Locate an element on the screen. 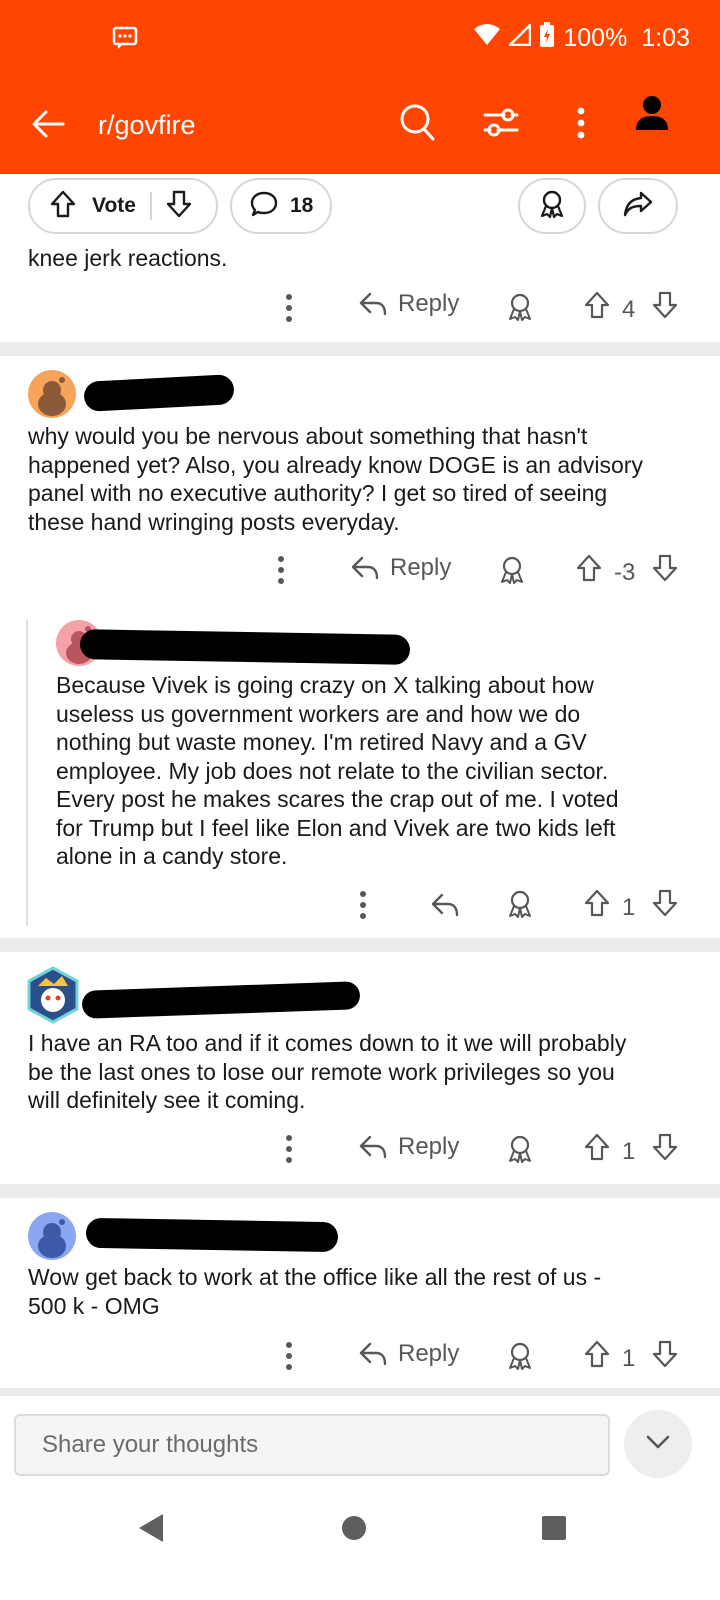 Image resolution: width=720 pixels, height=1600 pixels. comment-input-wrapper is located at coordinates (312, 1445).